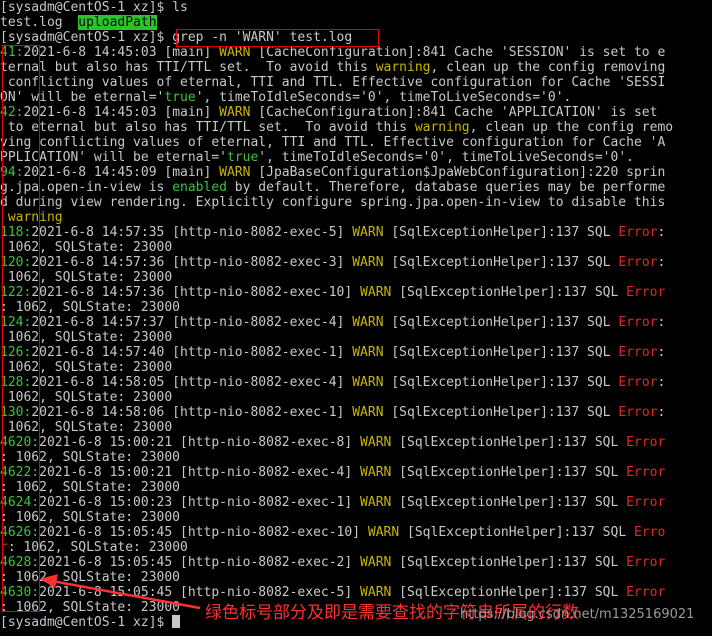 The height and width of the screenshot is (636, 712). Describe the element at coordinates (20, 502) in the screenshot. I see `line-number-match: 4624:` at that location.